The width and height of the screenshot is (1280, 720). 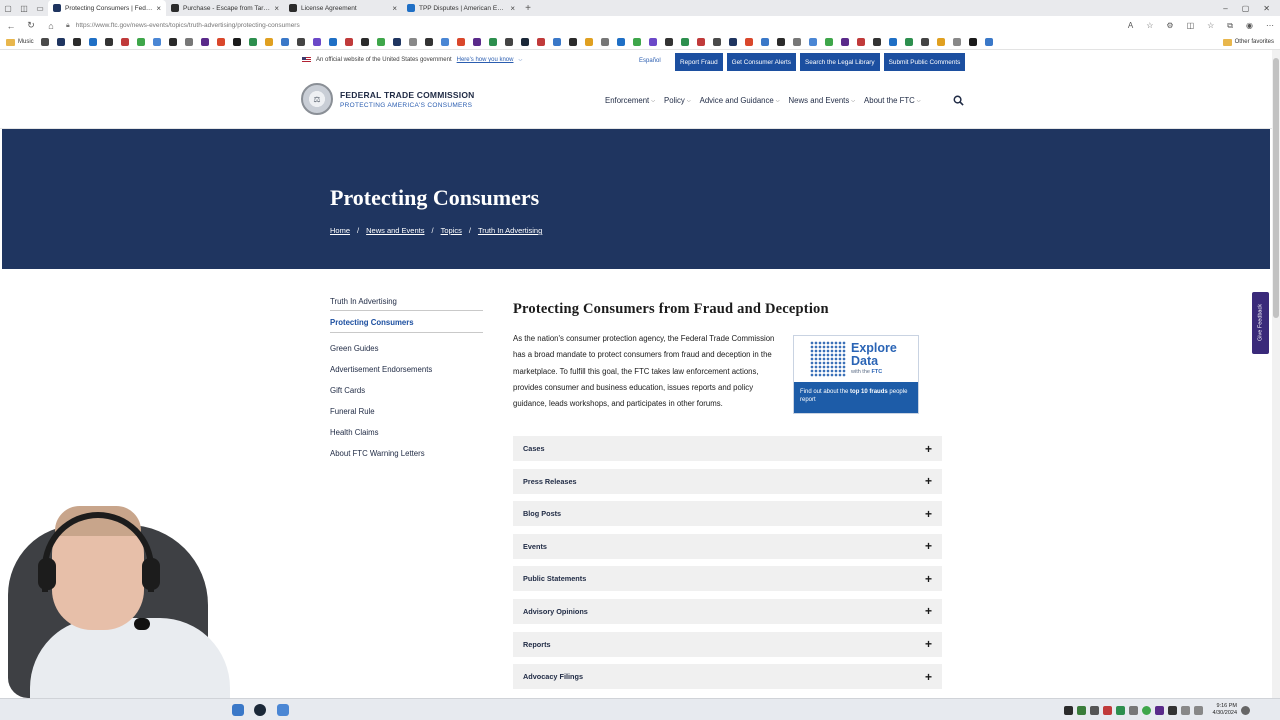 I want to click on breadcrumb-home: Home, so click(x=340, y=230).